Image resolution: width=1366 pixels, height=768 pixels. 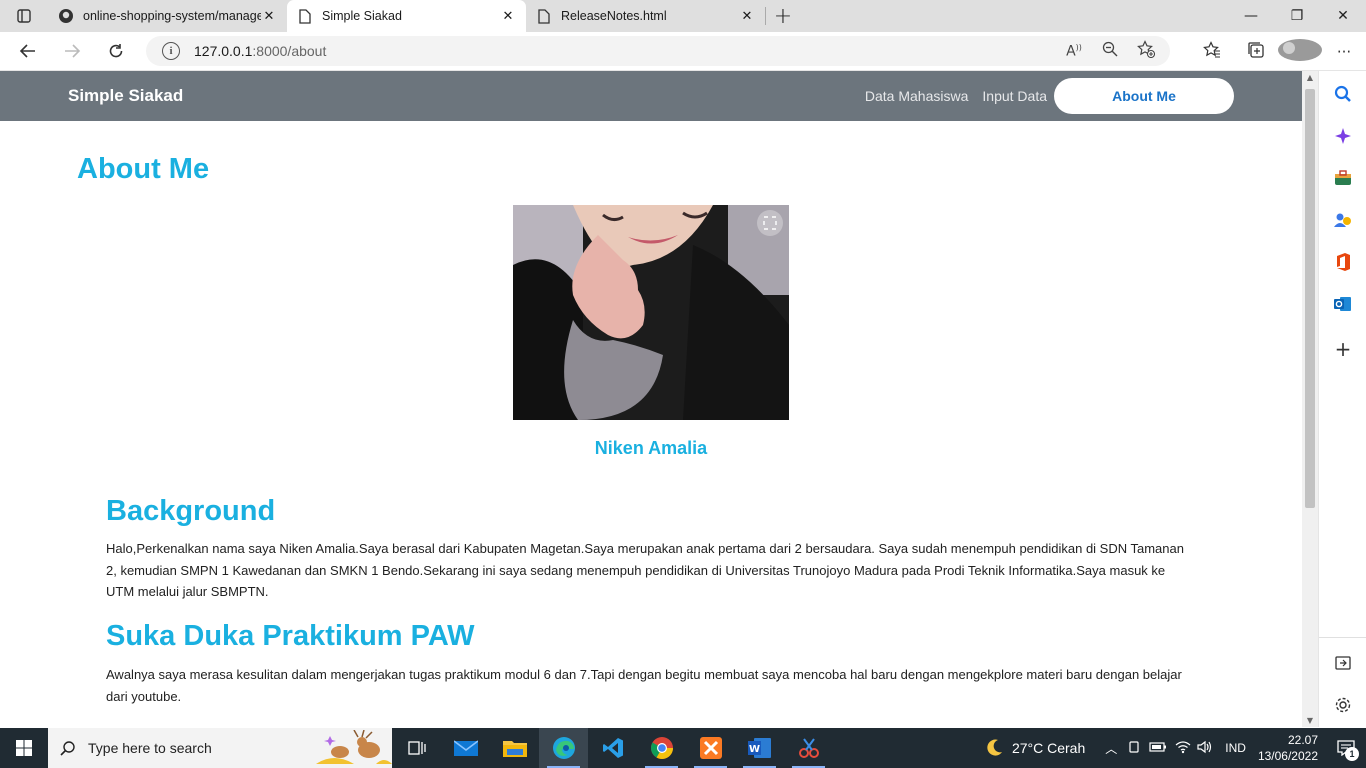 What do you see at coordinates (1212, 51) in the screenshot?
I see `favorites-icon` at bounding box center [1212, 51].